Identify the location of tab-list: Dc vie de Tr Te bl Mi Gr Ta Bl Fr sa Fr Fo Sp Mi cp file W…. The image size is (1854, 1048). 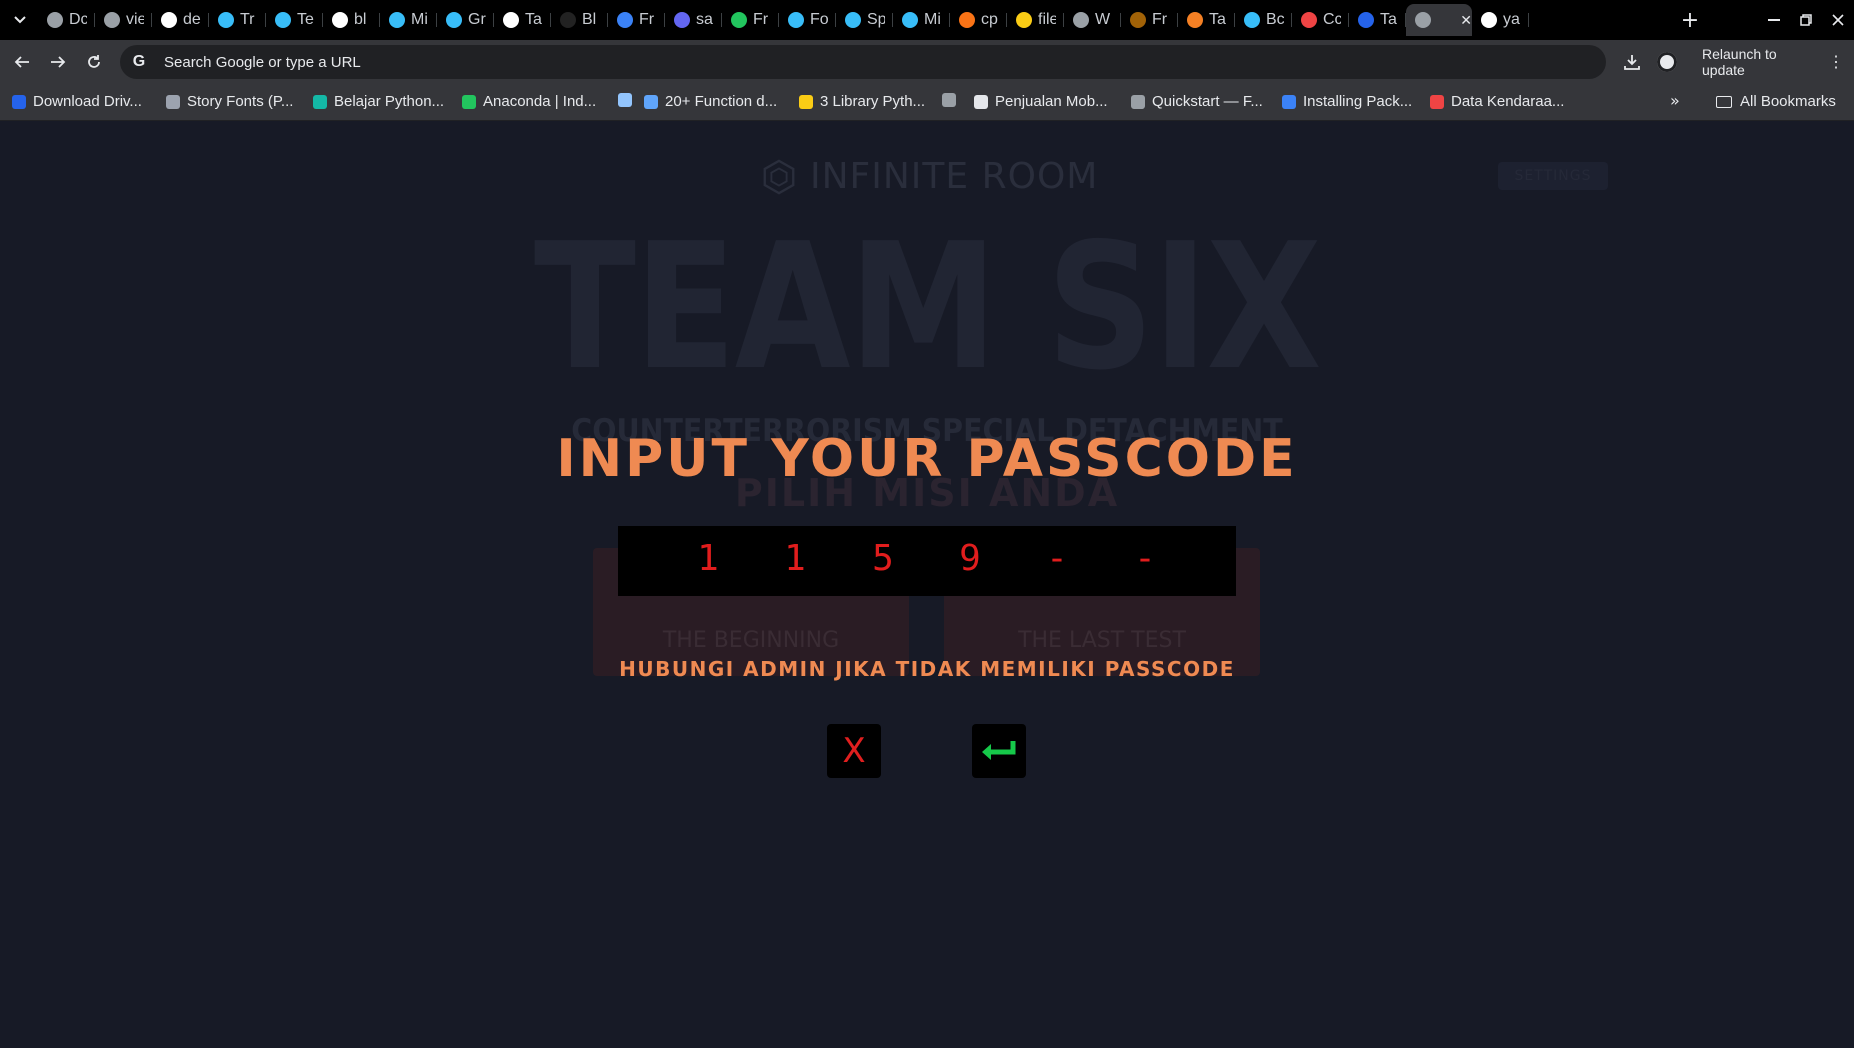
(783, 20).